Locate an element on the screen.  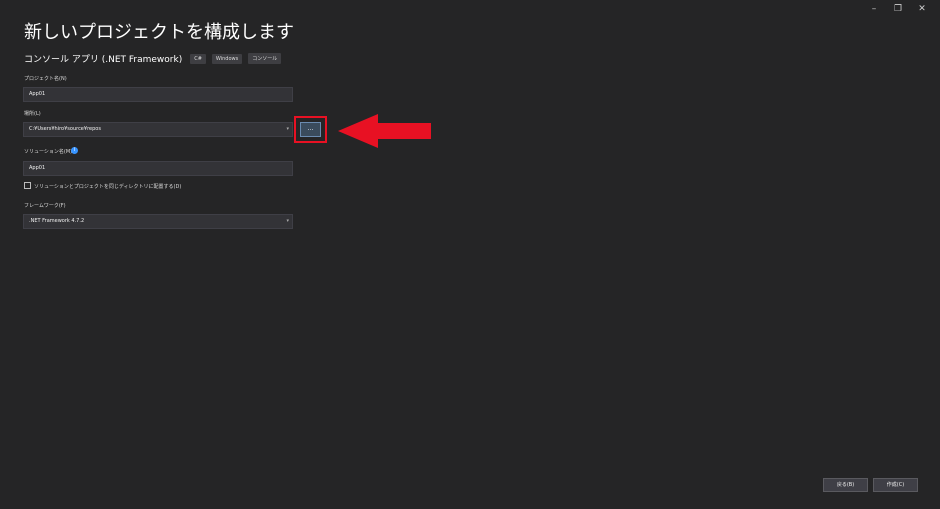
page-title: 新しいプロジェクトを構成します is located at coordinates (159, 32).